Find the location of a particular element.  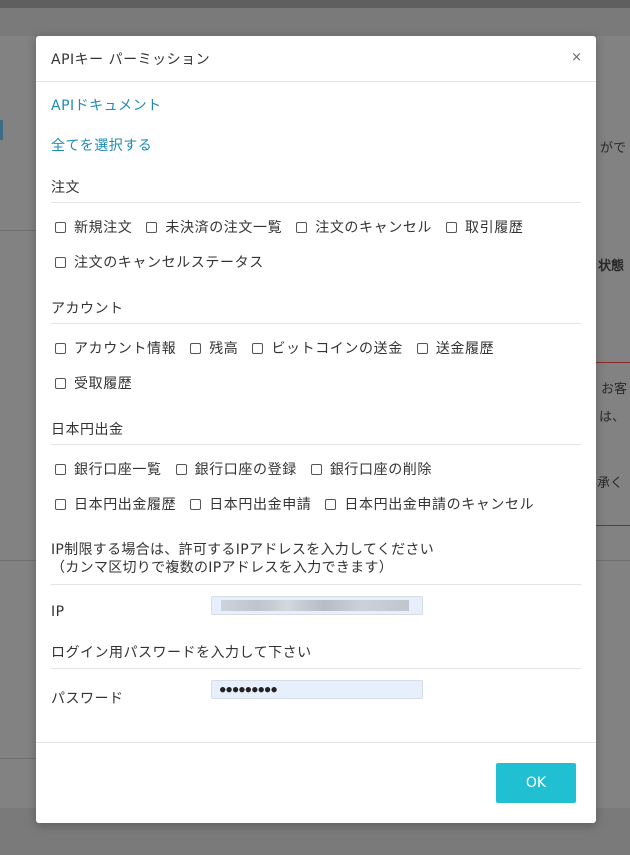

background-text: お客 is located at coordinates (614, 389).